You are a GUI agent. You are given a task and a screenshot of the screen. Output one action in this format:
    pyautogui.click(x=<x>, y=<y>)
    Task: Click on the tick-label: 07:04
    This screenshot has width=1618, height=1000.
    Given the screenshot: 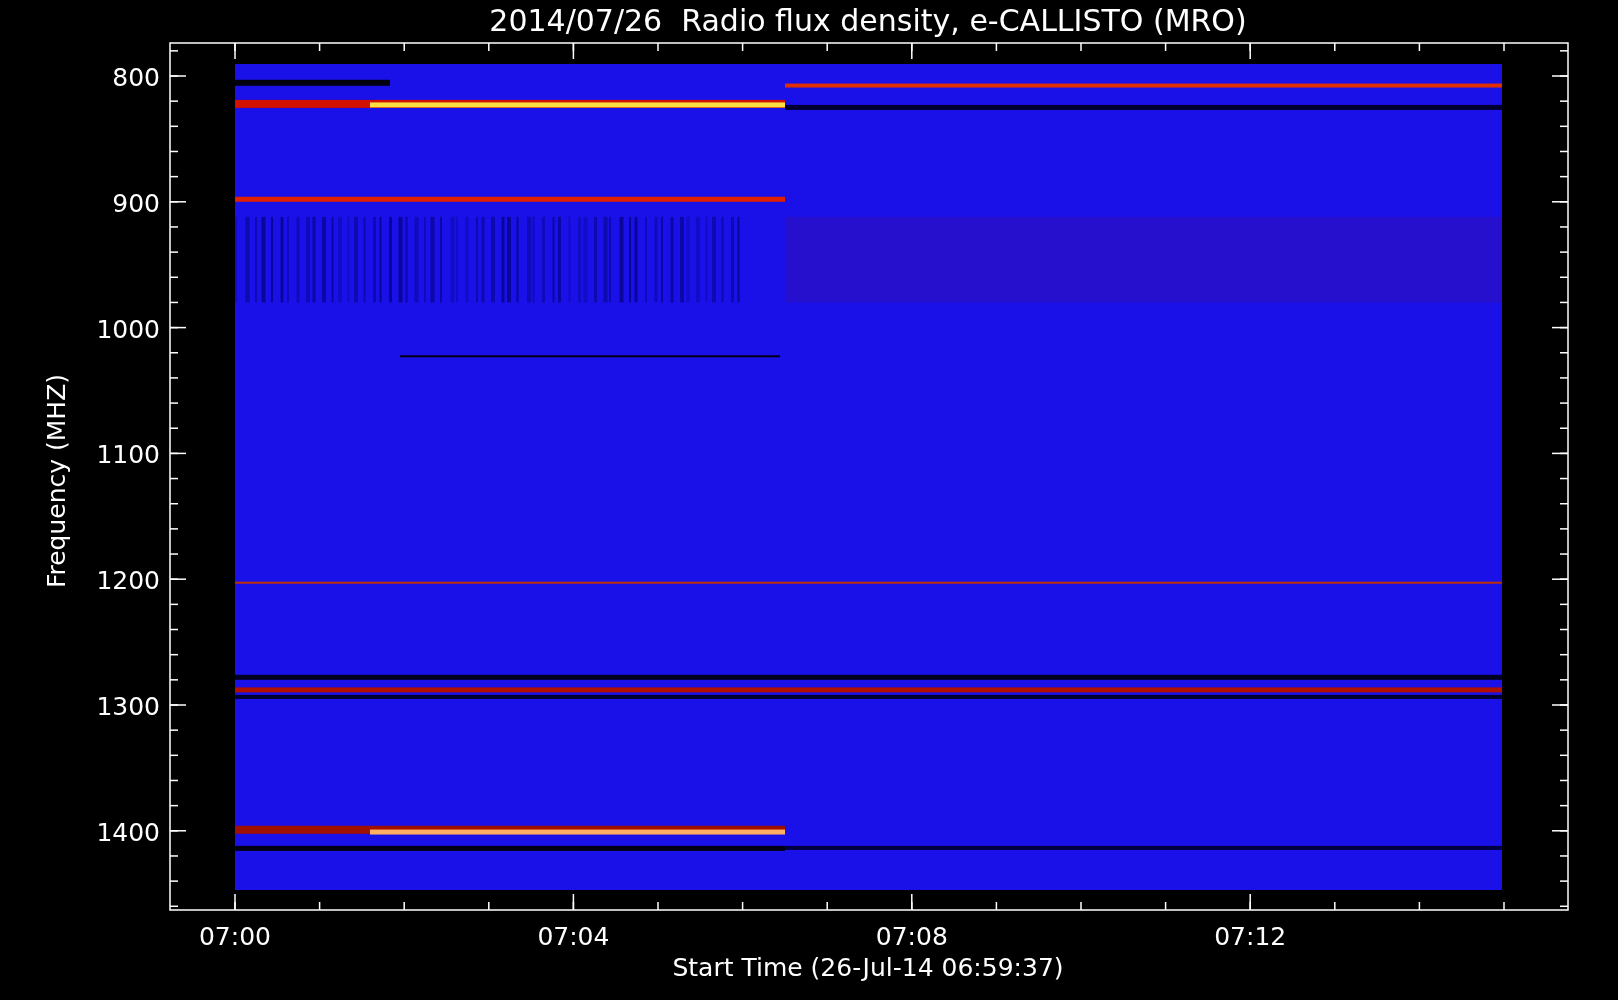 What is the action you would take?
    pyautogui.click(x=573, y=936)
    